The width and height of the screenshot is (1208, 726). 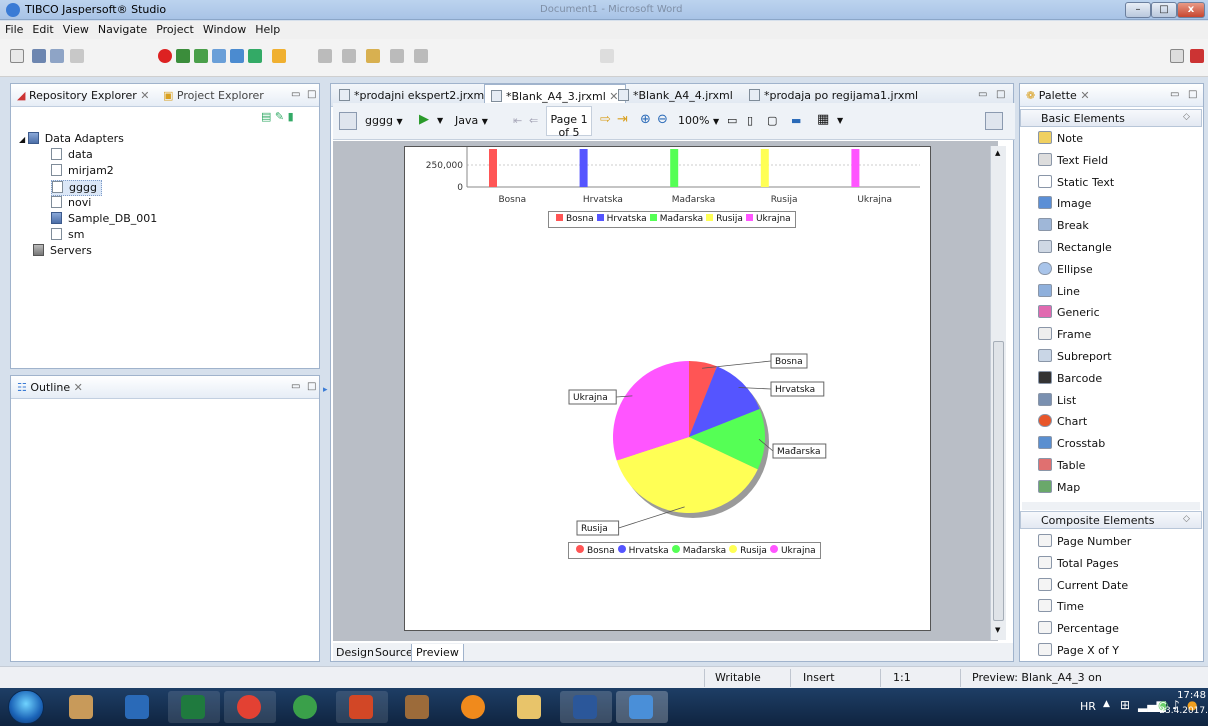 I want to click on run-report-icon: ▶, so click(x=424, y=119).